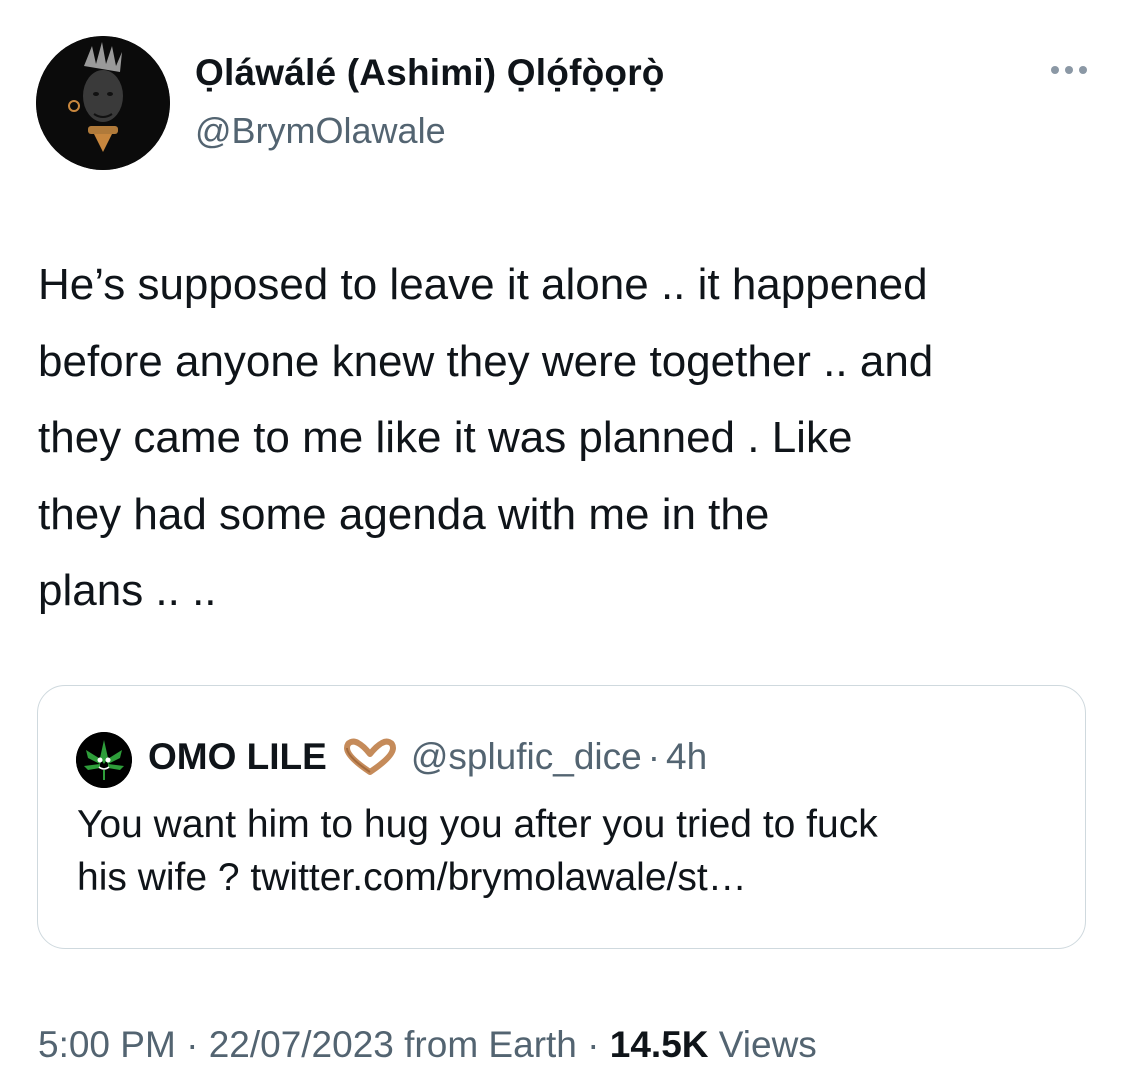  Describe the element at coordinates (659, 1044) in the screenshot. I see `views-count: 14.5K` at that location.